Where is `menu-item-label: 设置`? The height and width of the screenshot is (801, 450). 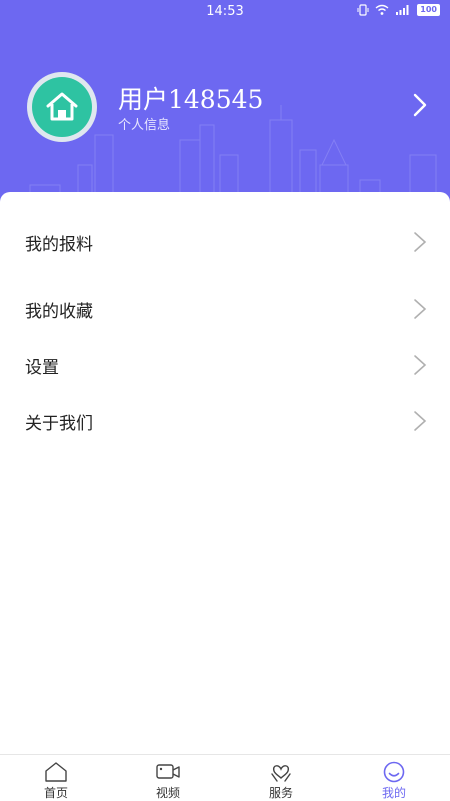 menu-item-label: 设置 is located at coordinates (42, 368).